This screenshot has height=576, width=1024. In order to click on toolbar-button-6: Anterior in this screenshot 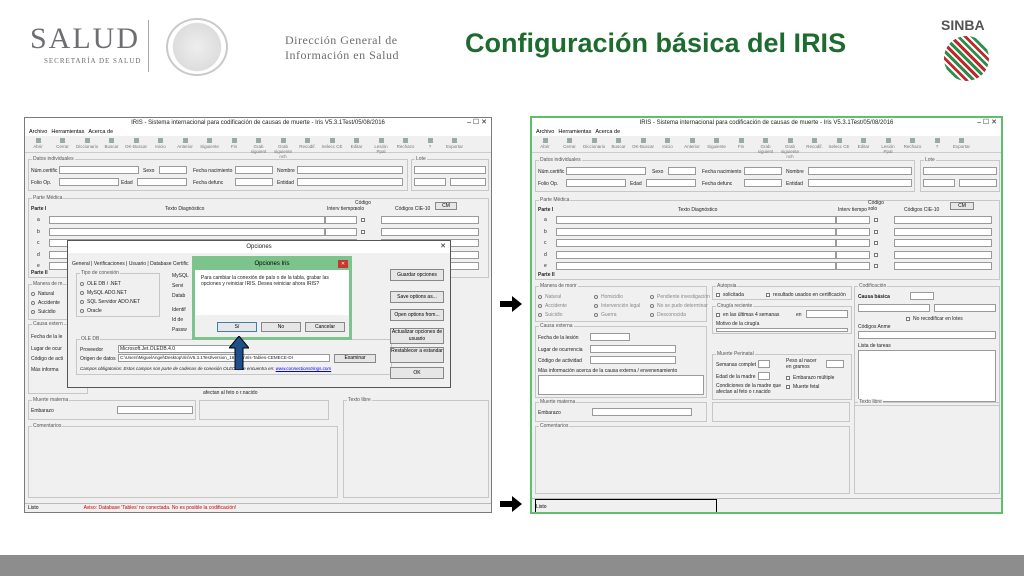, I will do `click(692, 143)`.